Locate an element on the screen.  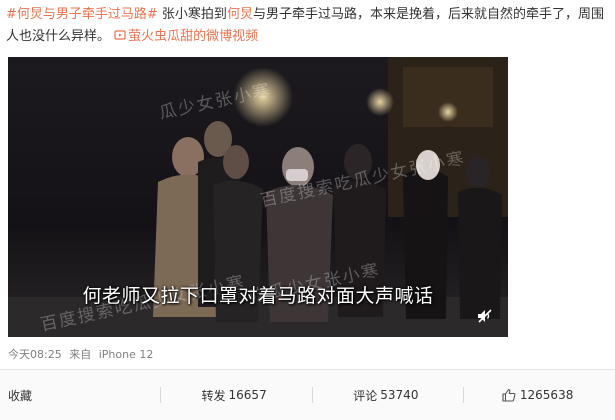
comment-count: 53740 is located at coordinates (399, 395).